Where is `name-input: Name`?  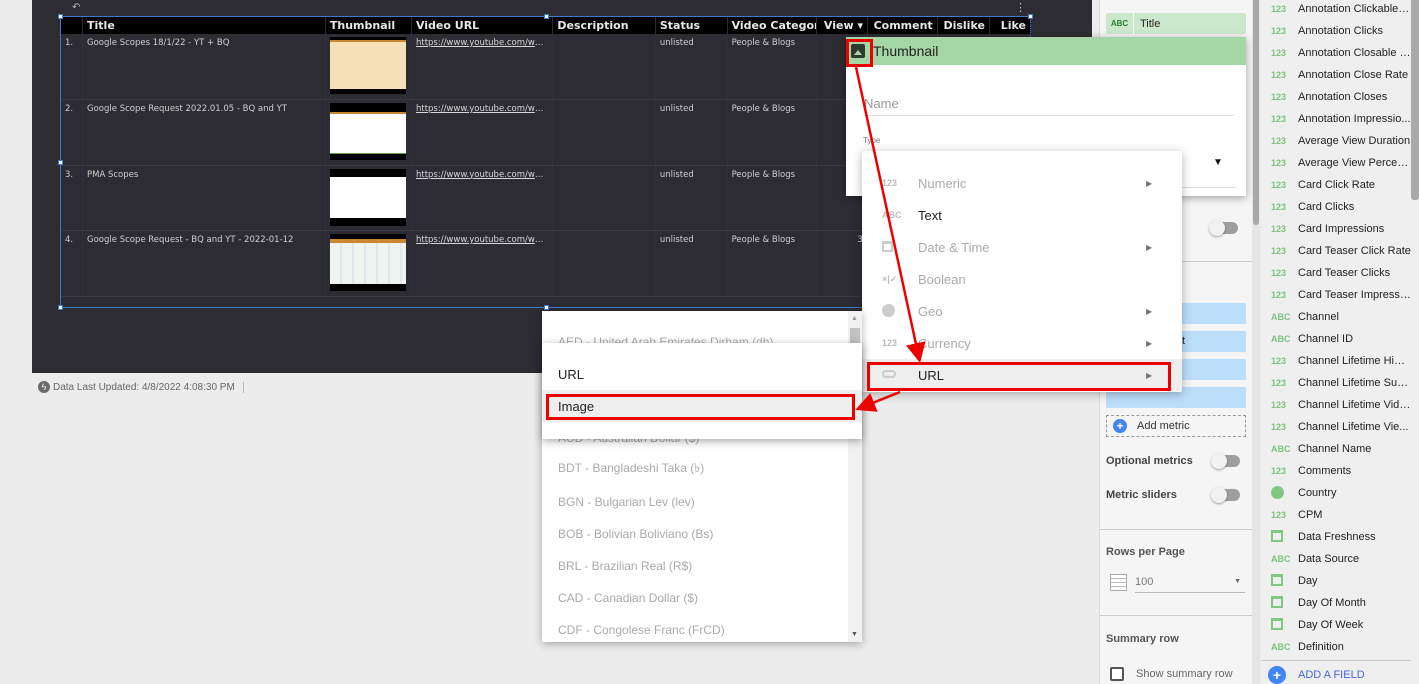 name-input: Name is located at coordinates (1049, 106).